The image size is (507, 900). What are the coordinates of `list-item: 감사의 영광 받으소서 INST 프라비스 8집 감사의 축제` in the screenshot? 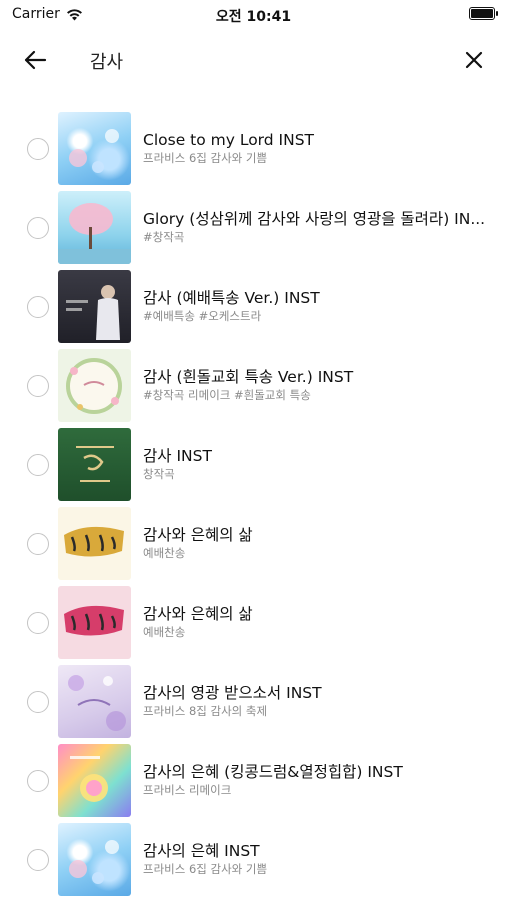 It's located at (253, 700).